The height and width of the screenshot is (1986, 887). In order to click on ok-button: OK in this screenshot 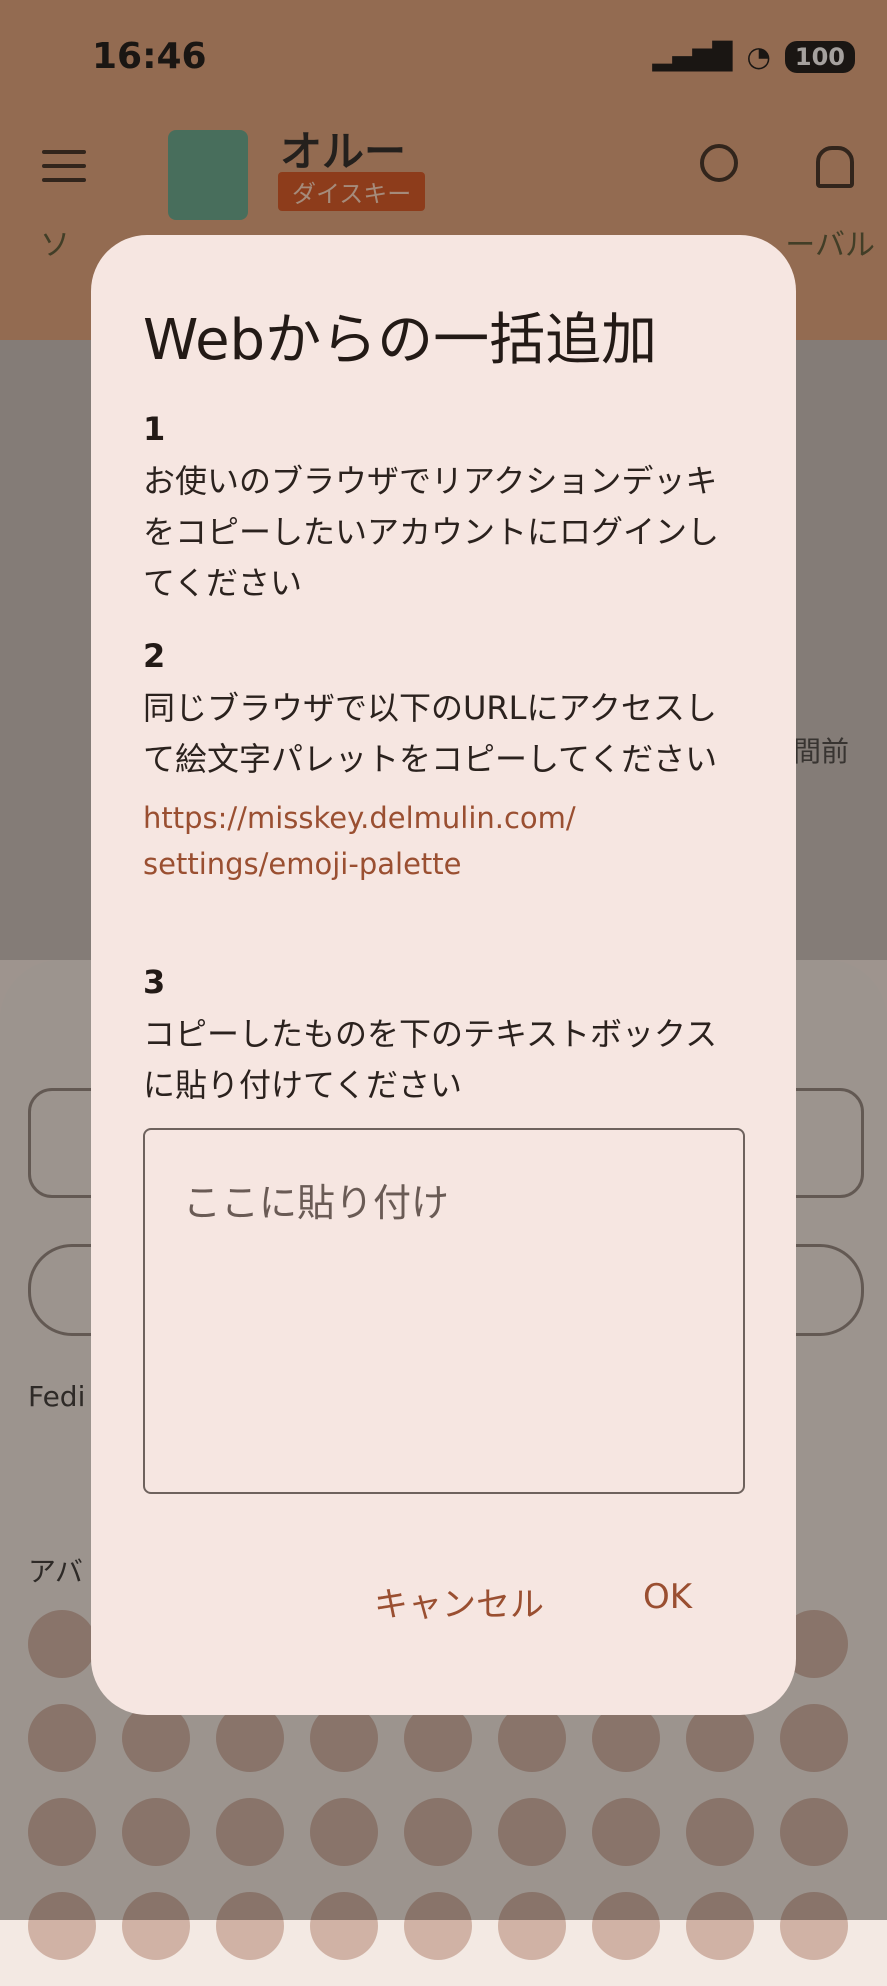, I will do `click(667, 1597)`.